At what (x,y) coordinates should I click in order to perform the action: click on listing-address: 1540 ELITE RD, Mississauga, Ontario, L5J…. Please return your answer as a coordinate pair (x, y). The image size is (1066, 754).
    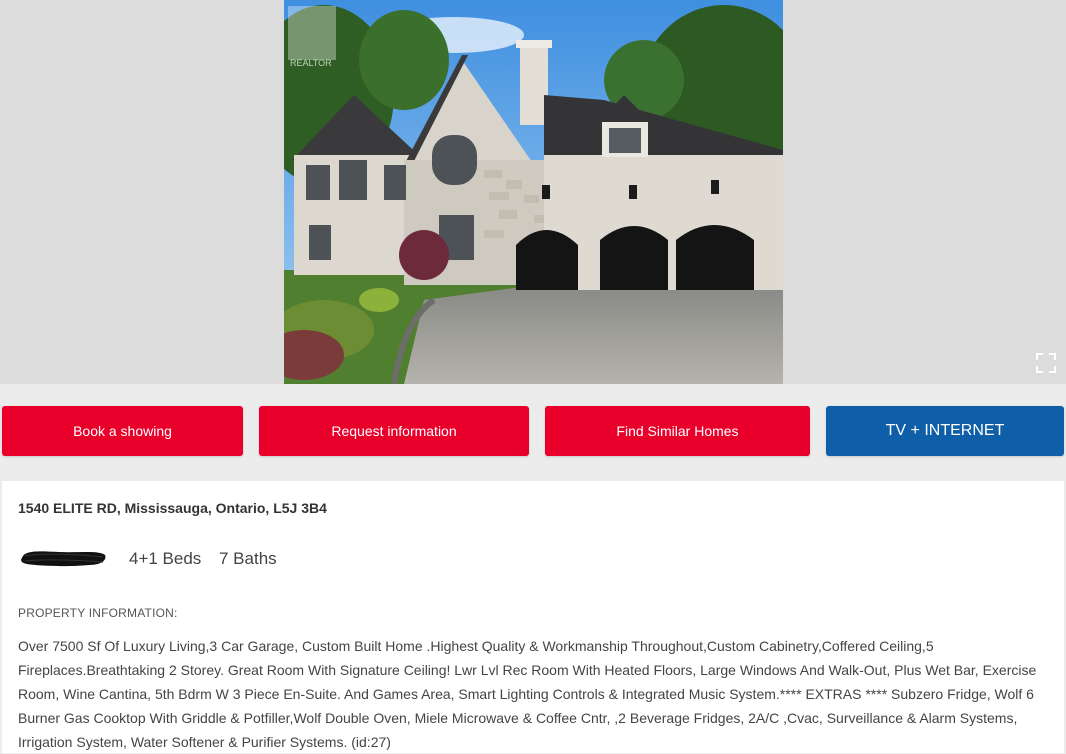
    Looking at the image, I should click on (172, 508).